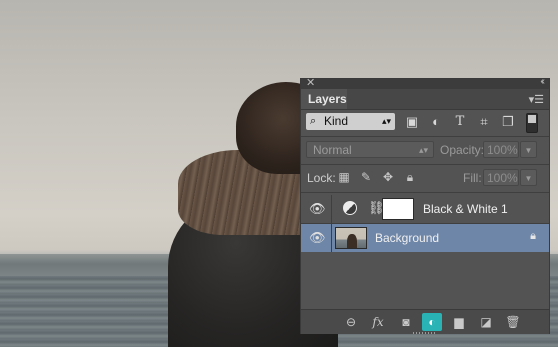 This screenshot has width=558, height=347. I want to click on collapse-icon: ‹‹, so click(542, 81).